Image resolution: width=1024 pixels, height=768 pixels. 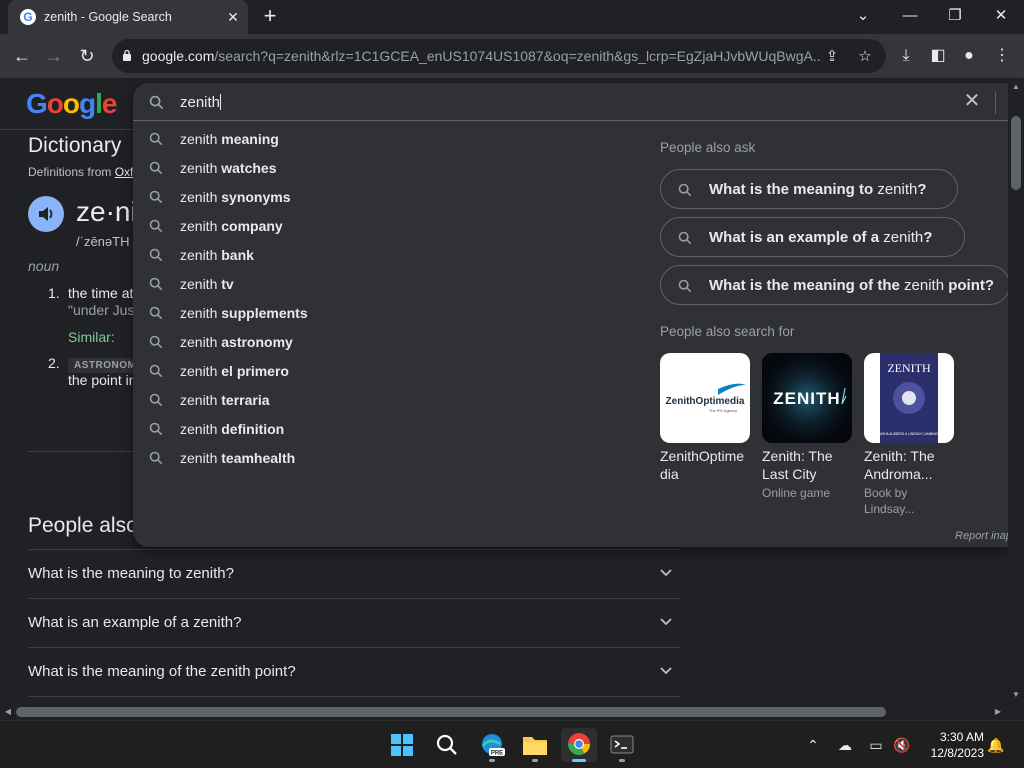 What do you see at coordinates (906, 56) in the screenshot?
I see `download-icon: ⤓` at bounding box center [906, 56].